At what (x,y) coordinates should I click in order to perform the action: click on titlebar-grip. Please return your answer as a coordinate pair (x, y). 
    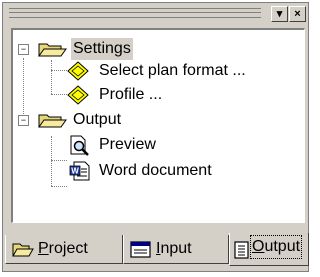
    Looking at the image, I should click on (135, 13).